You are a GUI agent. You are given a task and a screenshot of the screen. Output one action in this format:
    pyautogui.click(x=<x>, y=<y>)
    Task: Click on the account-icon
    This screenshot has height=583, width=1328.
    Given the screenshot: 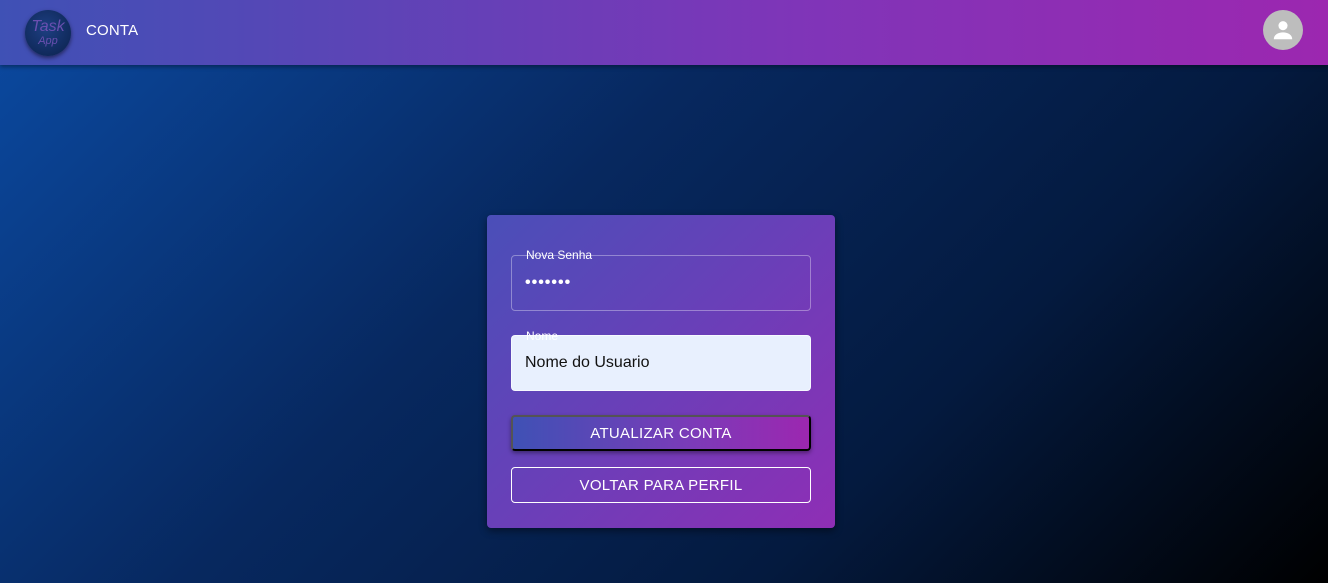 What is the action you would take?
    pyautogui.click(x=1283, y=30)
    